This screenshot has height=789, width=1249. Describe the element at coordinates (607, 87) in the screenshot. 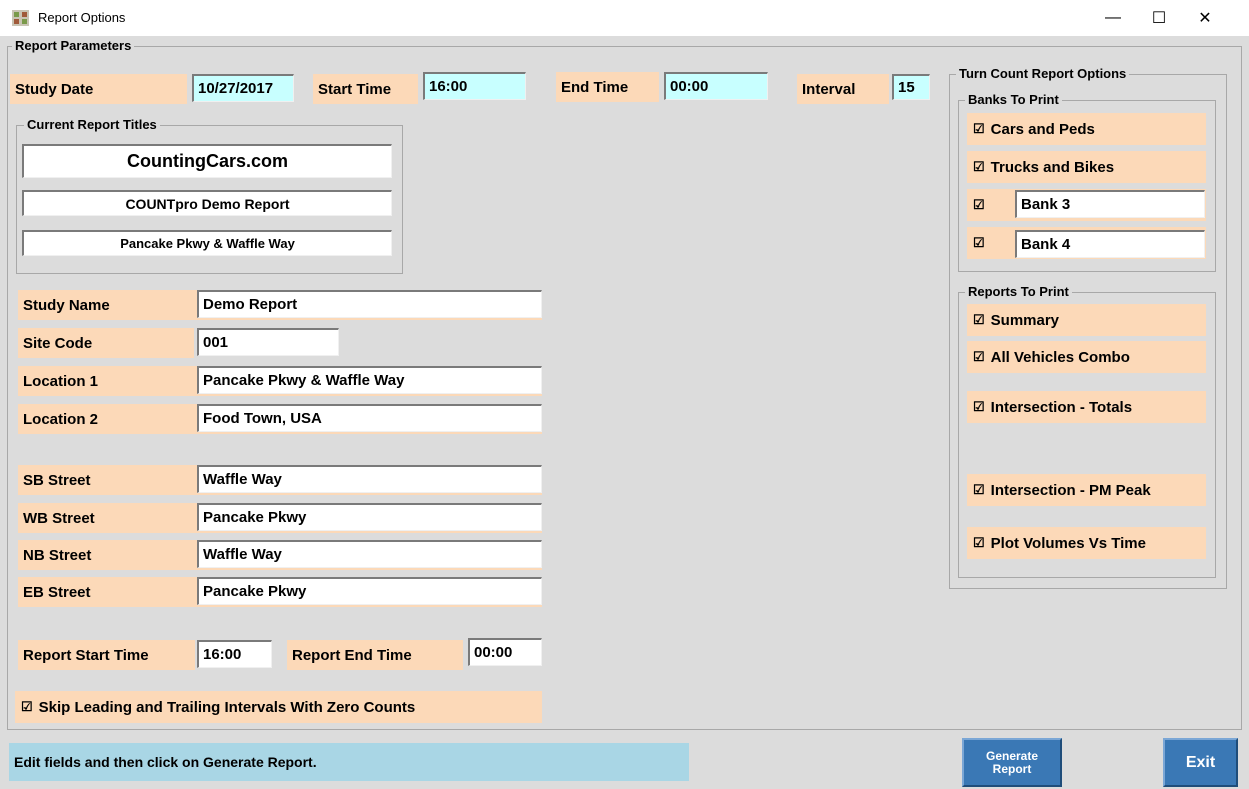

I see `end-time-label: End Time` at that location.